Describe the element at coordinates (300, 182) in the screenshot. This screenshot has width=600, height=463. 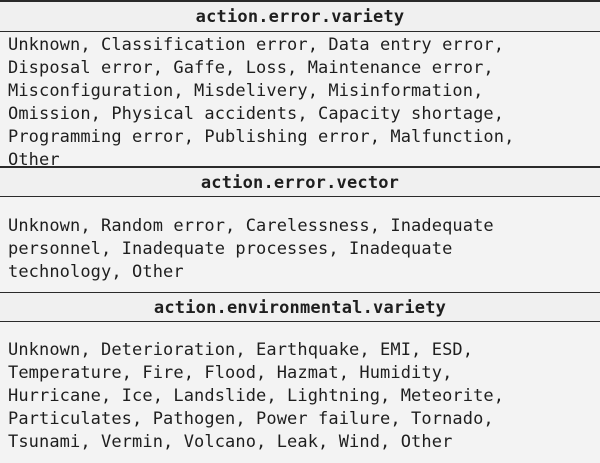
I see `section-header: action.error.vector` at that location.